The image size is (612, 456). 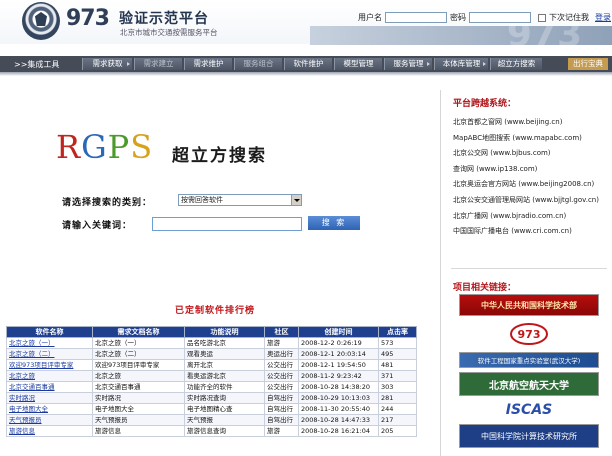 I want to click on table-cell: 旅游信息查询, so click(x=224, y=431).